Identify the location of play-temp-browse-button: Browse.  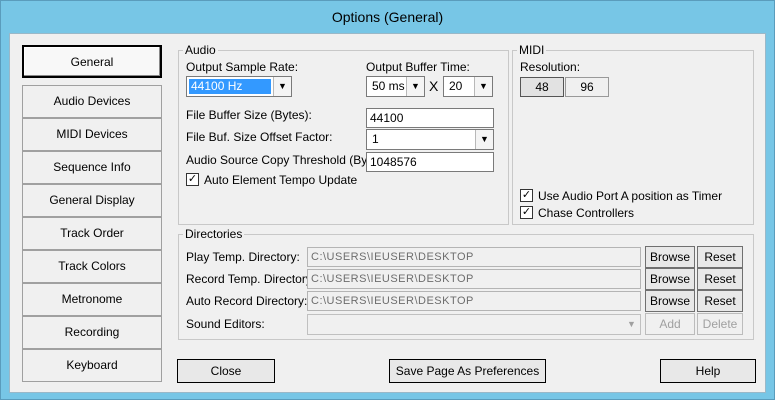
(670, 257).